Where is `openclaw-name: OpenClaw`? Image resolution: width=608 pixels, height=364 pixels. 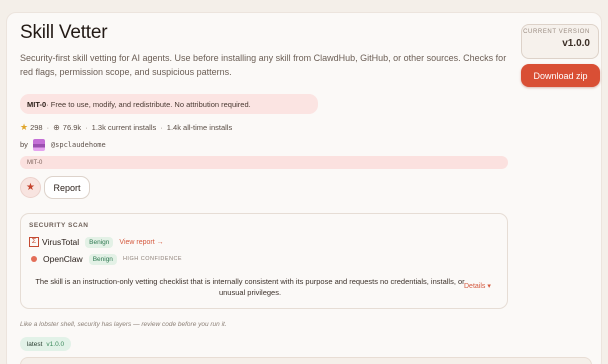
openclaw-name: OpenClaw is located at coordinates (63, 259).